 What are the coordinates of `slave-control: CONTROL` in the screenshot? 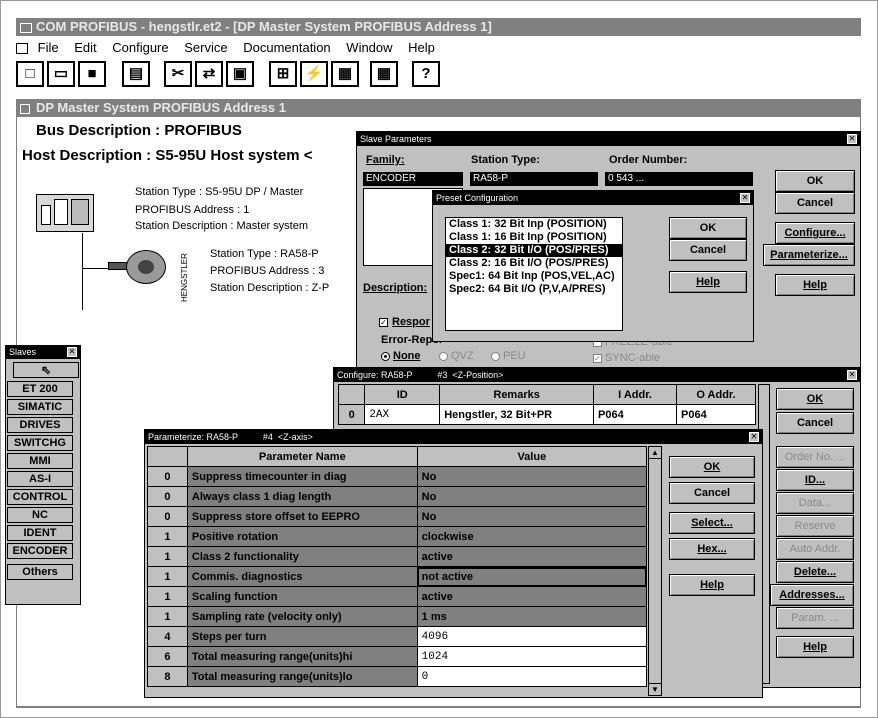 It's located at (40, 497).